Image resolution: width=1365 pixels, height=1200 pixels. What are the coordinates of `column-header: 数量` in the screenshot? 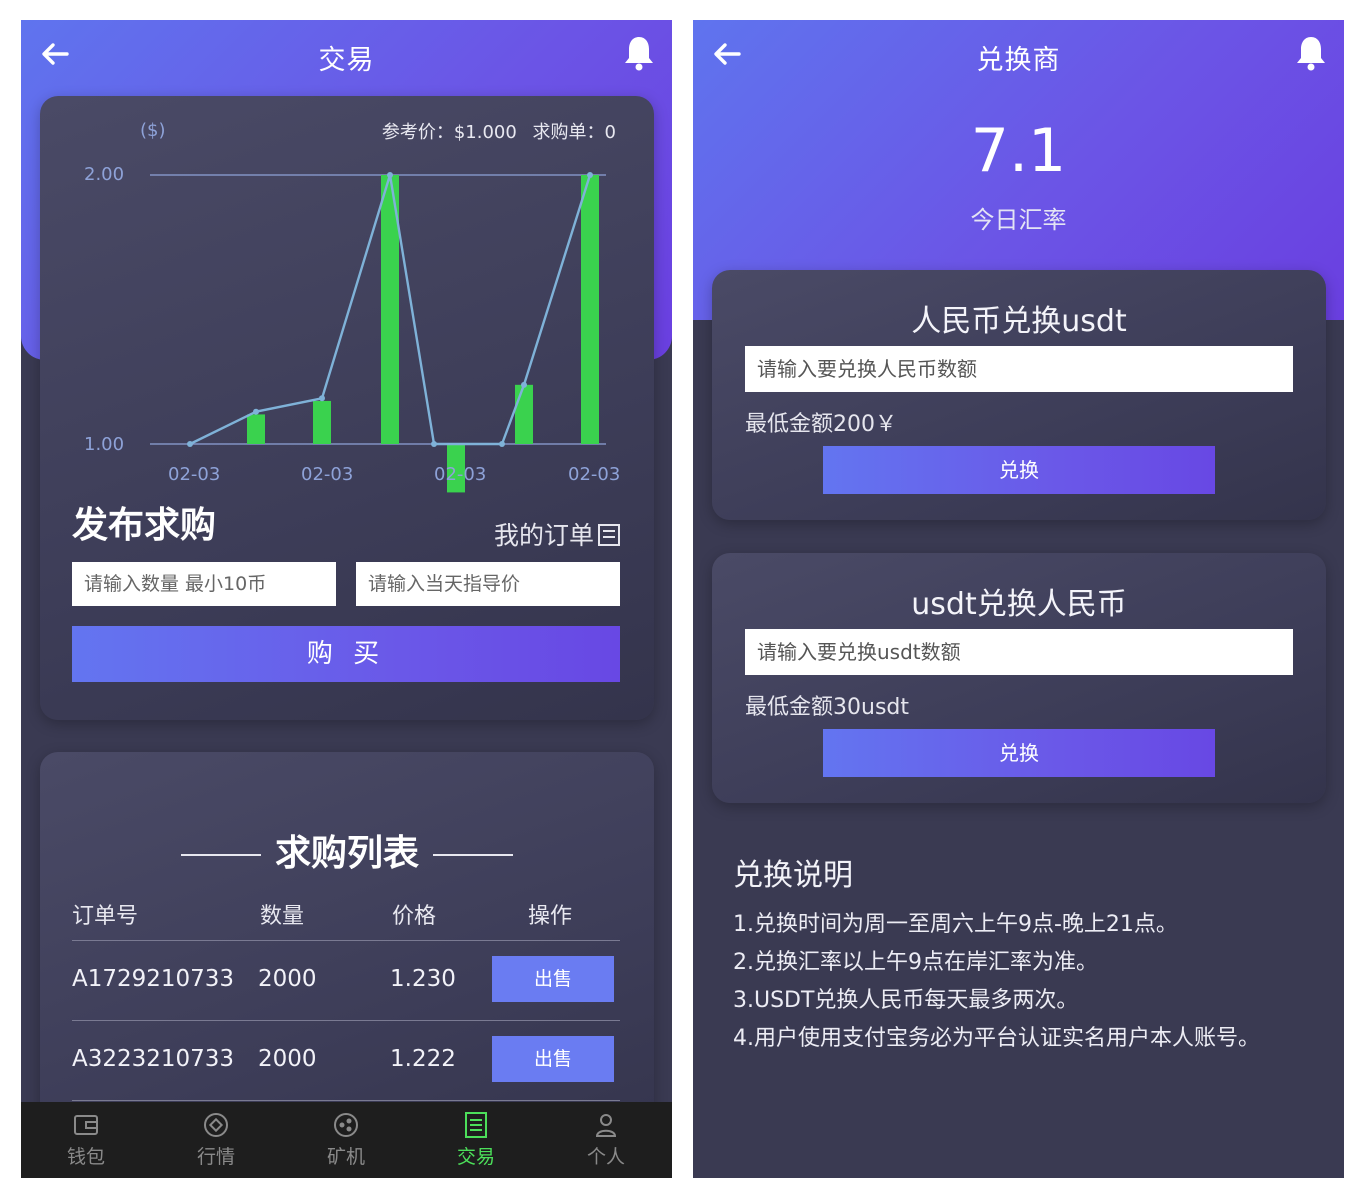 It's located at (282, 916).